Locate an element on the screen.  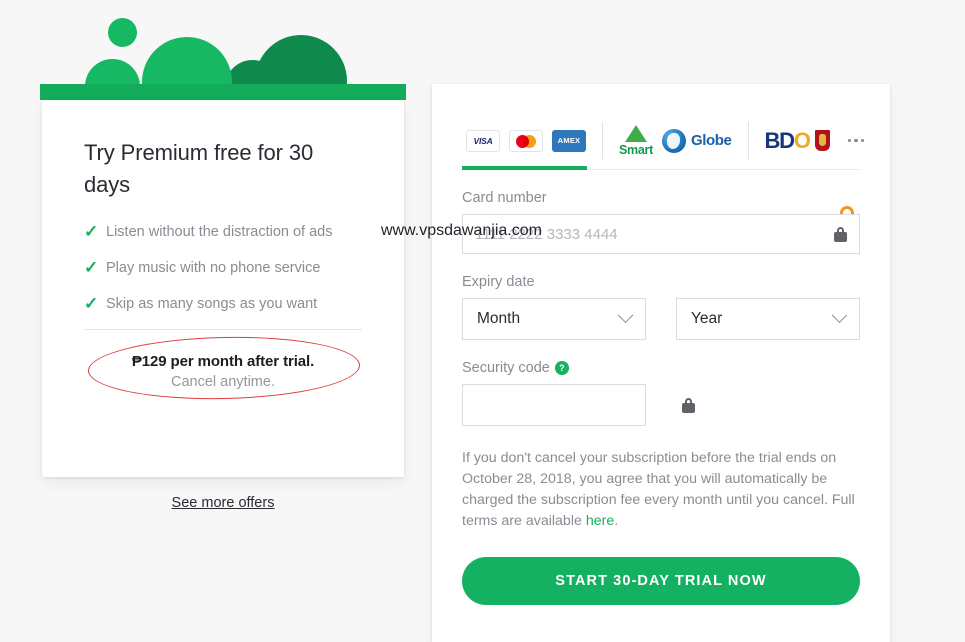
start-trial-button: START 30-DAY TRIAL NOW is located at coordinates (661, 581).